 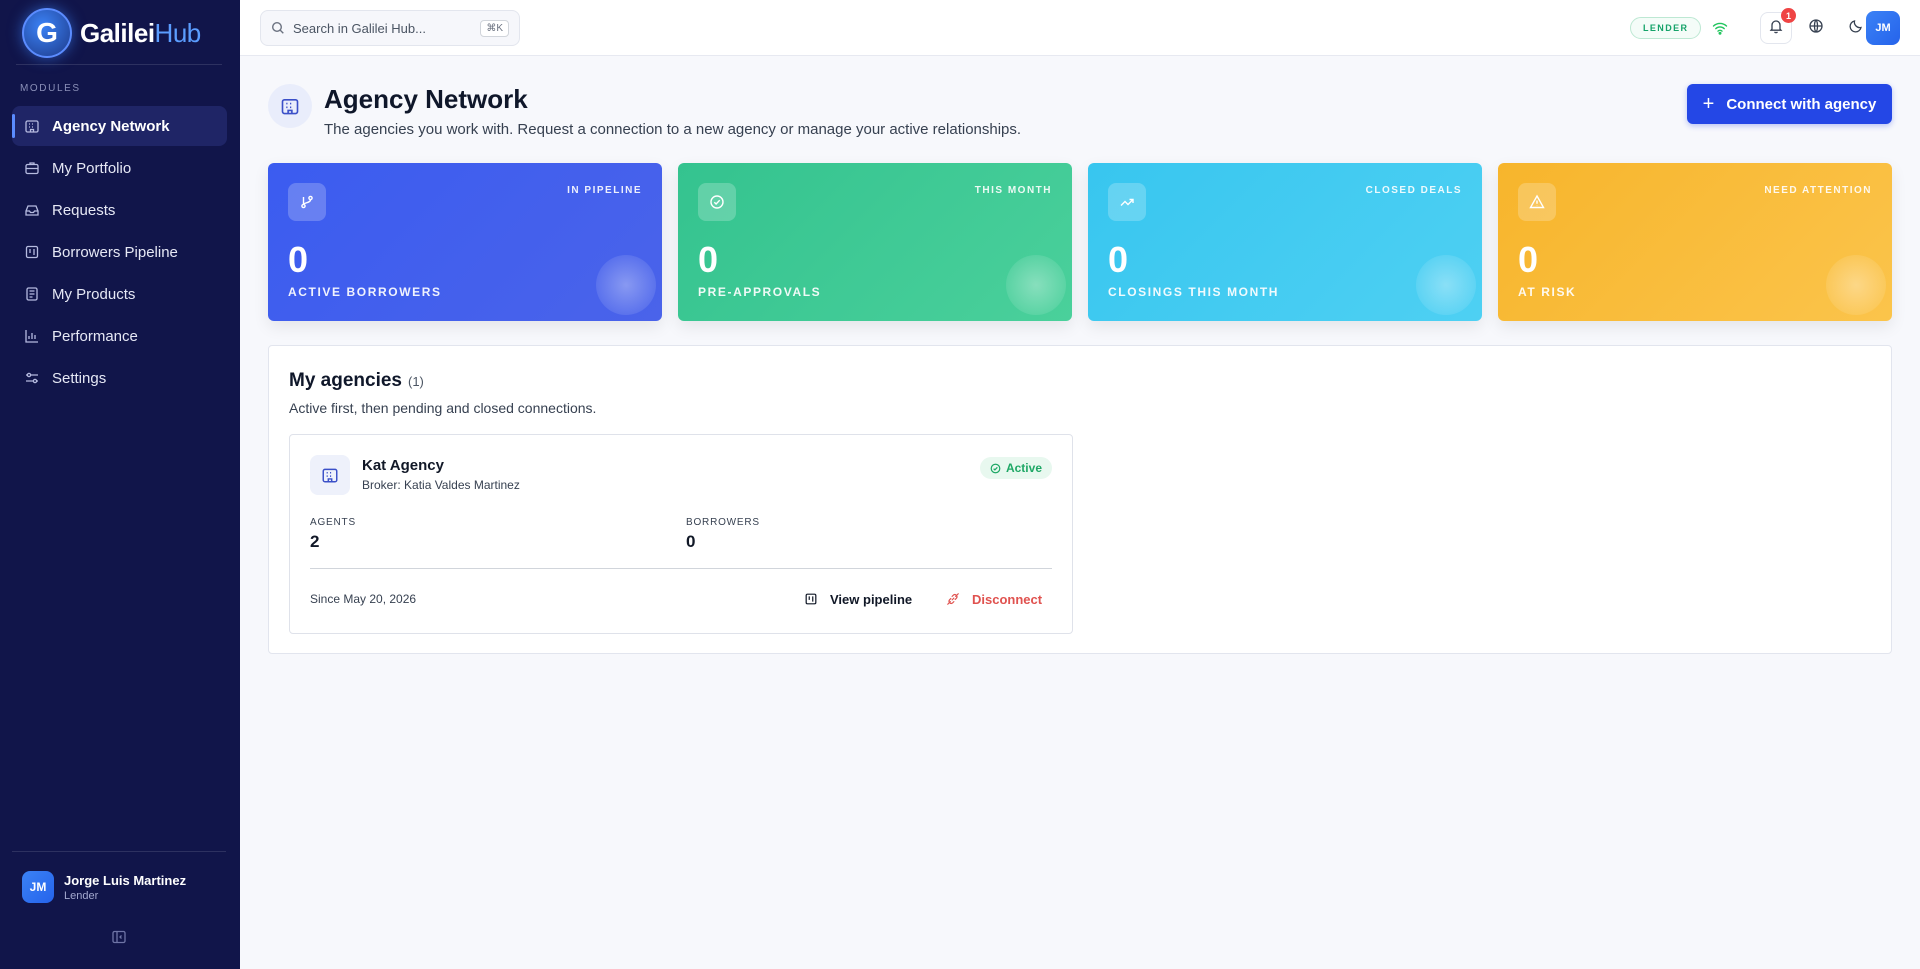 What do you see at coordinates (333, 522) in the screenshot?
I see `agents-label: AGENTS` at bounding box center [333, 522].